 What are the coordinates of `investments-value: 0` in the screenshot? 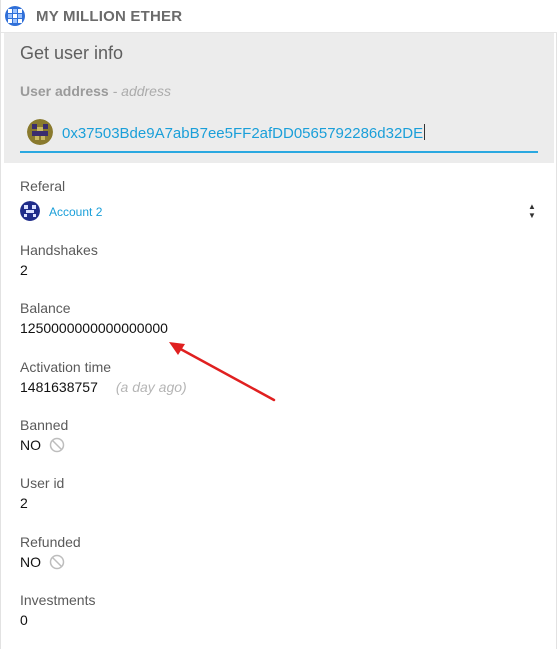 It's located at (24, 620).